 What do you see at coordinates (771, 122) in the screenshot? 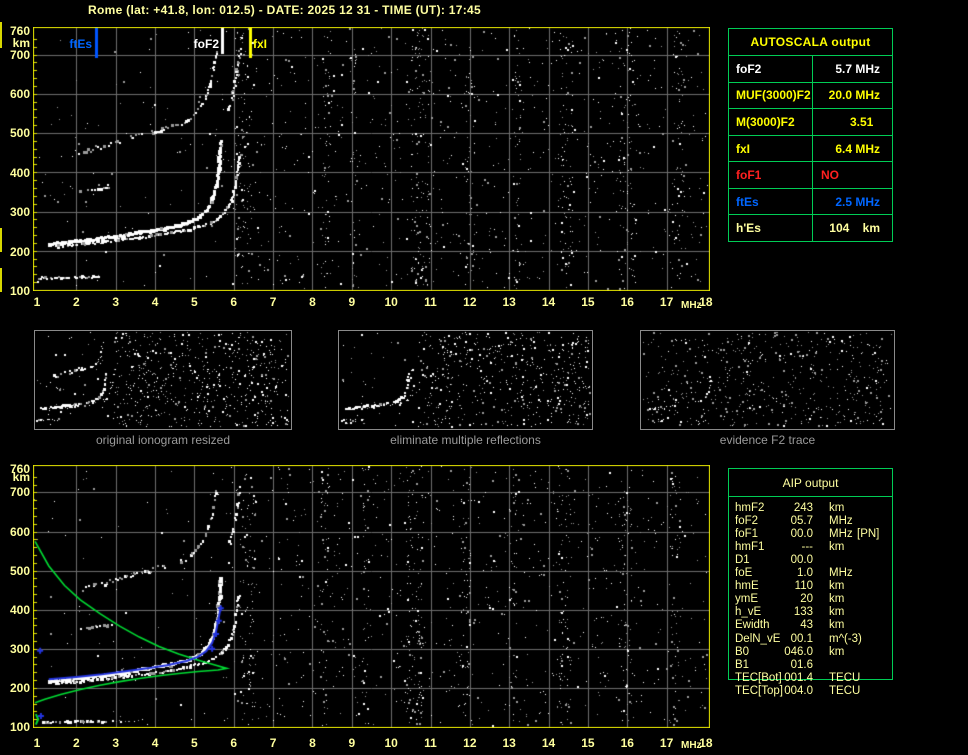
I see `parameter-label: M(3000)F2` at bounding box center [771, 122].